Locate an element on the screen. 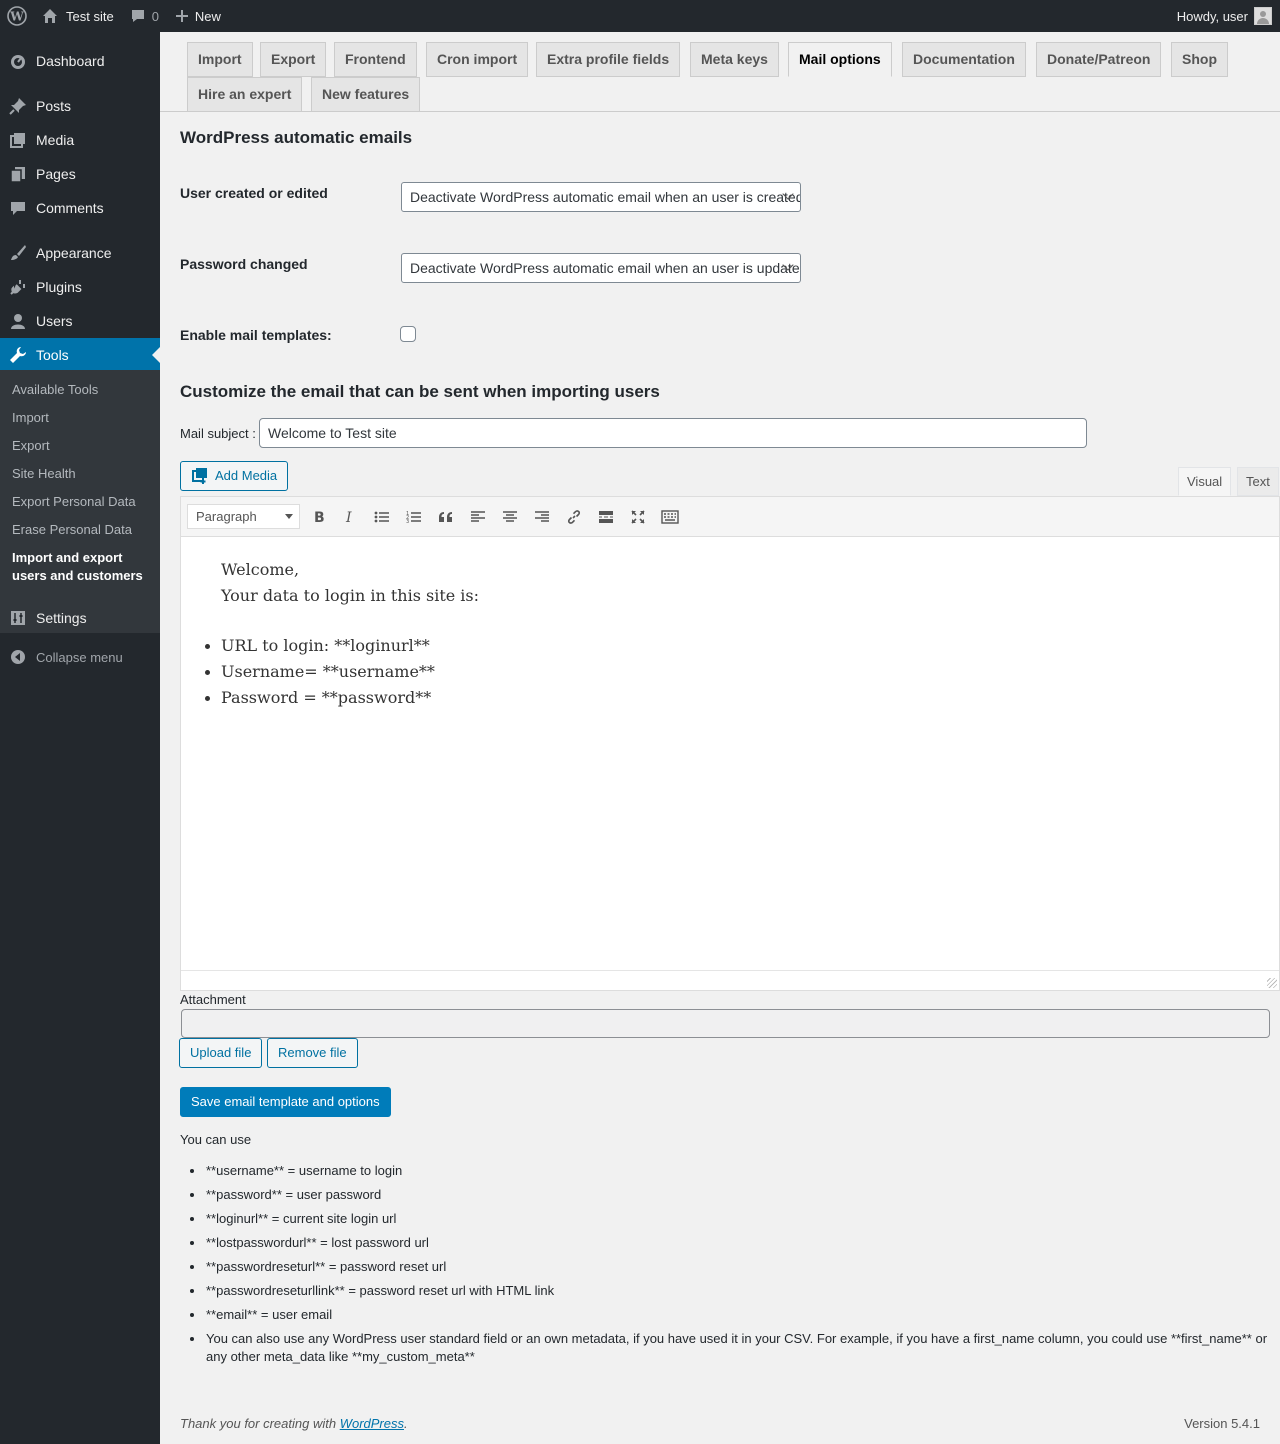  align-right-icon is located at coordinates (542, 517).